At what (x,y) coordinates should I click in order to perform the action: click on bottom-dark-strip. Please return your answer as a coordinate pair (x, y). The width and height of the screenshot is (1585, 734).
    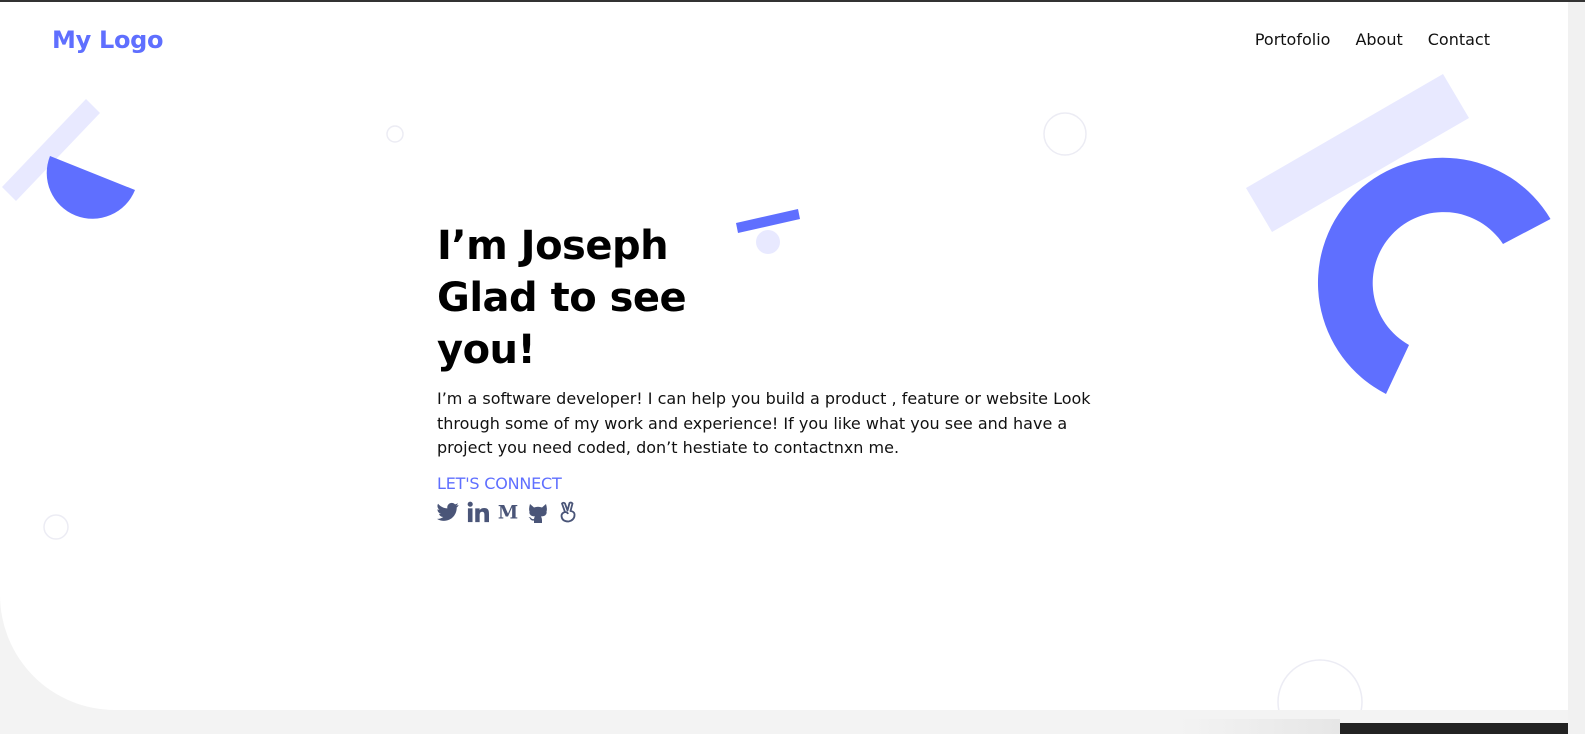
    Looking at the image, I should click on (1454, 728).